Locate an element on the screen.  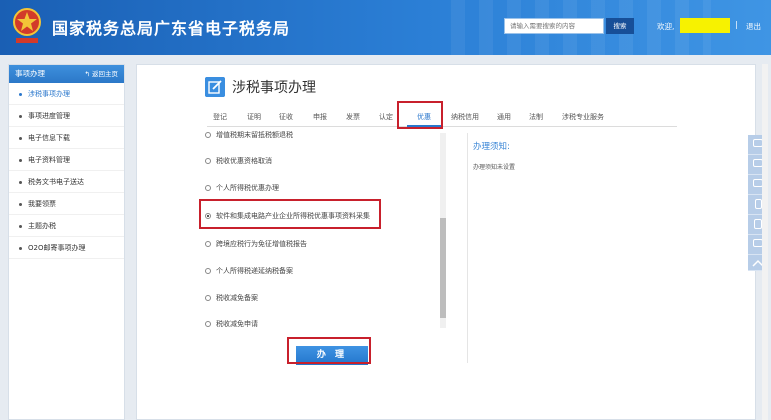
option-label: 税收优惠资格取消 is located at coordinates (244, 161).